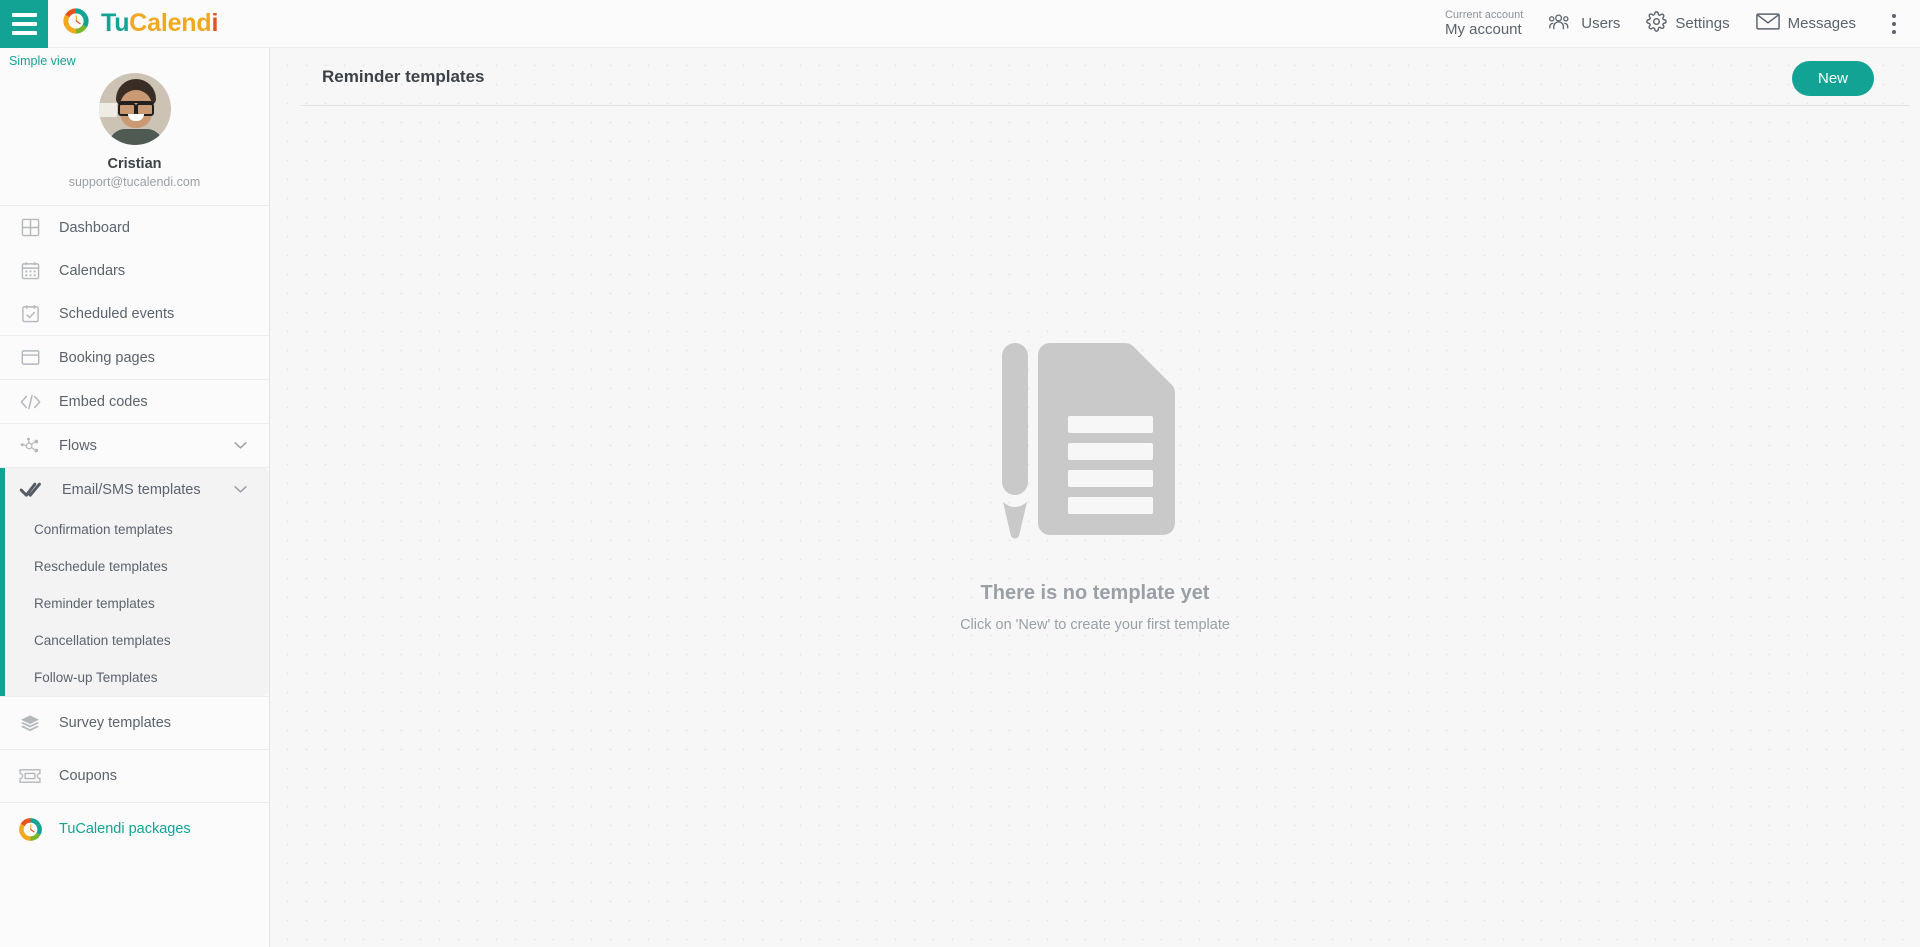 The width and height of the screenshot is (1920, 947). I want to click on sidebar-subitem-followup-templates: Follow-up Templates, so click(137, 677).